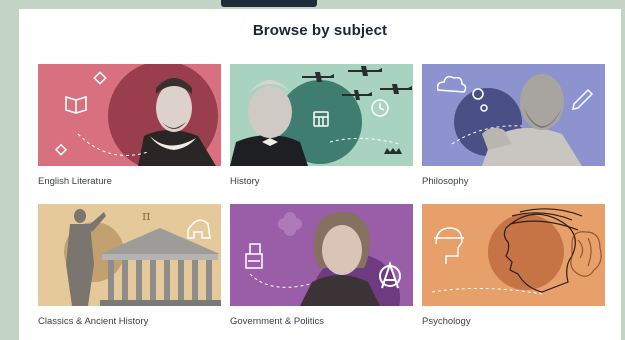 This screenshot has width=625, height=340. What do you see at coordinates (75, 181) in the screenshot?
I see `subject-label: English Literature` at bounding box center [75, 181].